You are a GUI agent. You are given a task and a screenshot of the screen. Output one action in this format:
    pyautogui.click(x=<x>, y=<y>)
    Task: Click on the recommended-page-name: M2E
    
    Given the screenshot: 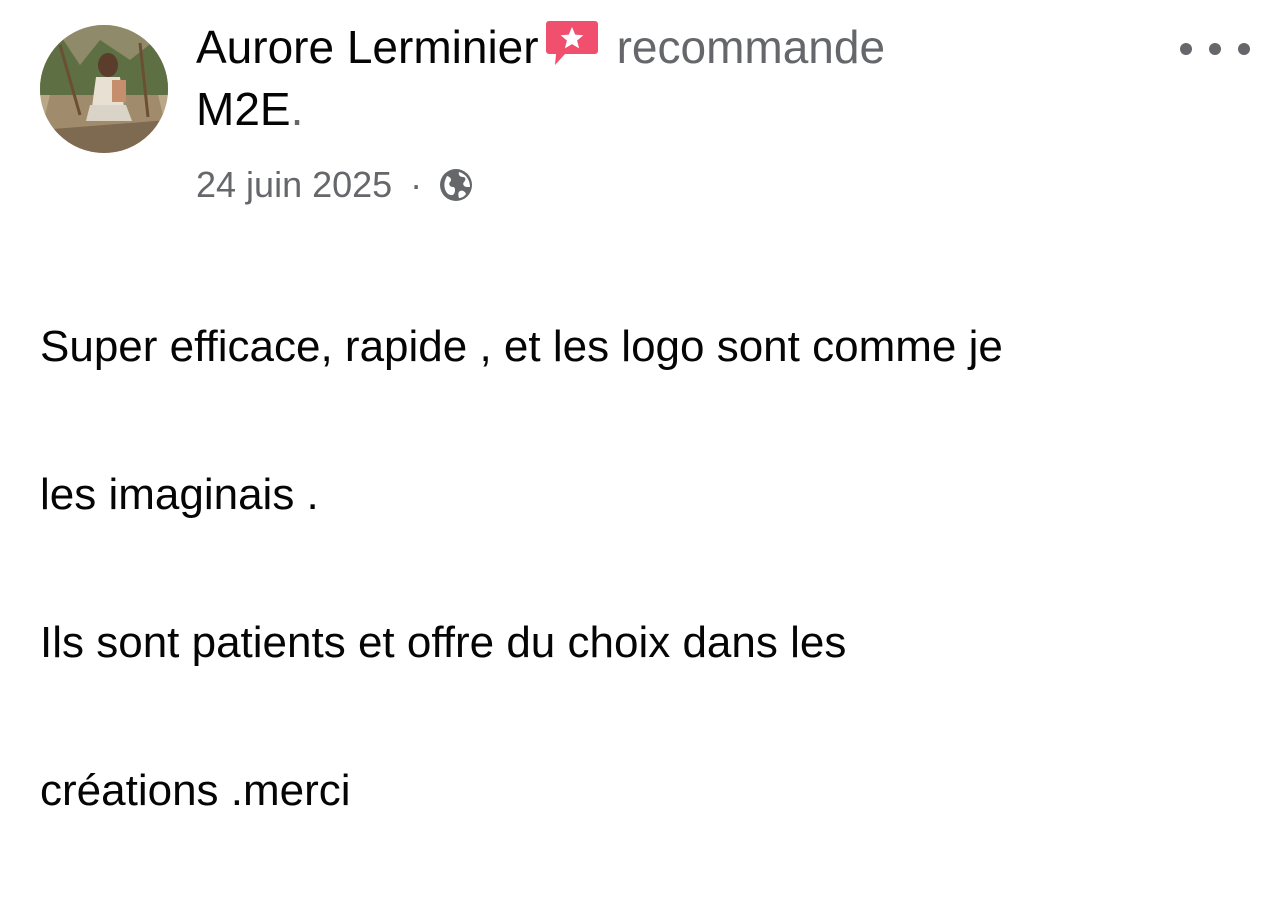 What is the action you would take?
    pyautogui.click(x=243, y=109)
    